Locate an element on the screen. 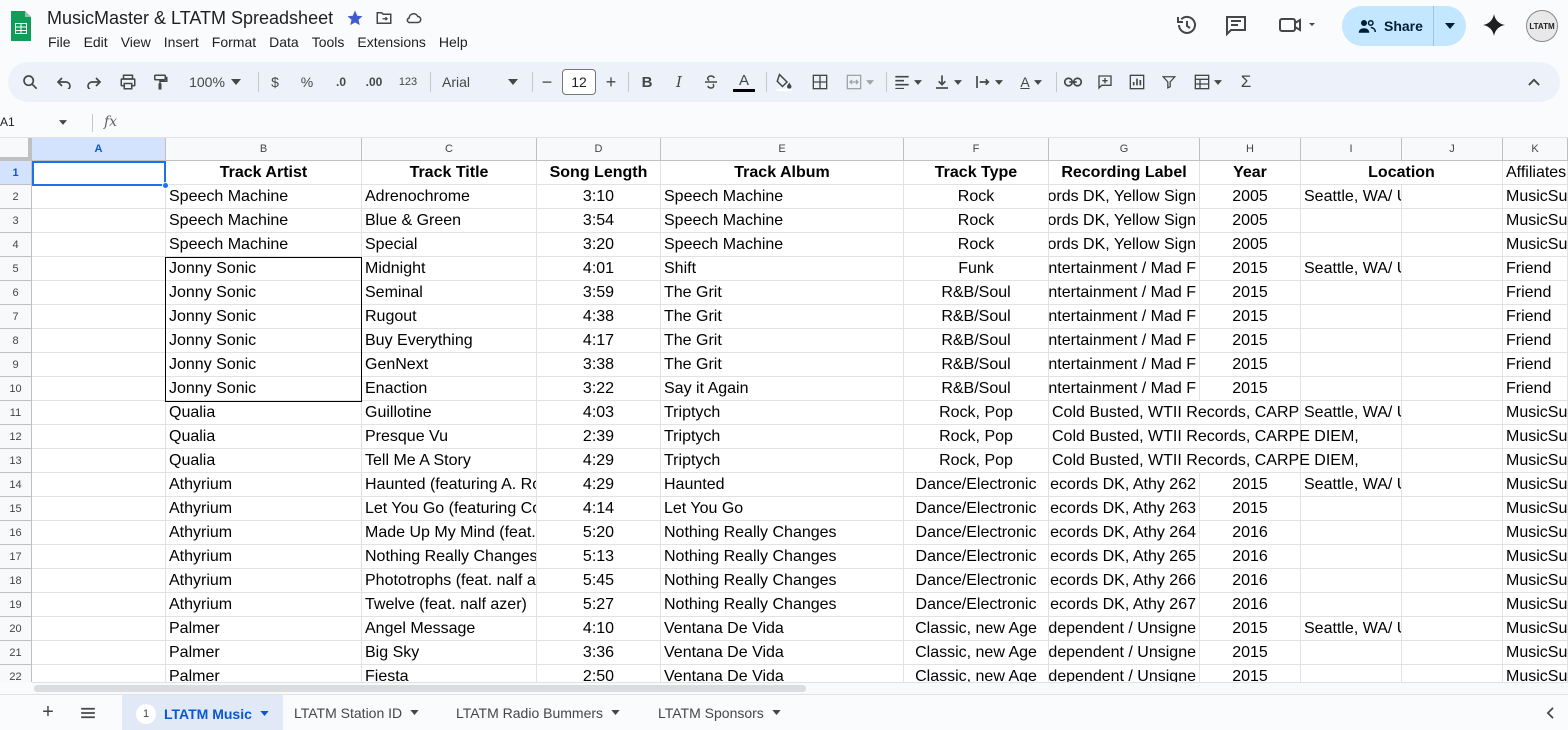  fill-color-icon is located at coordinates (784, 82).